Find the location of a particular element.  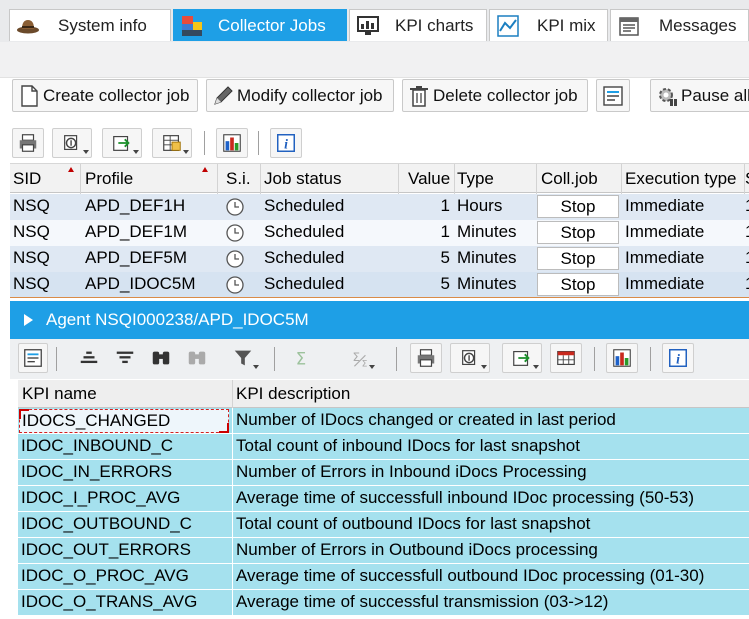

pause-all-button: Pause all is located at coordinates (699, 95).